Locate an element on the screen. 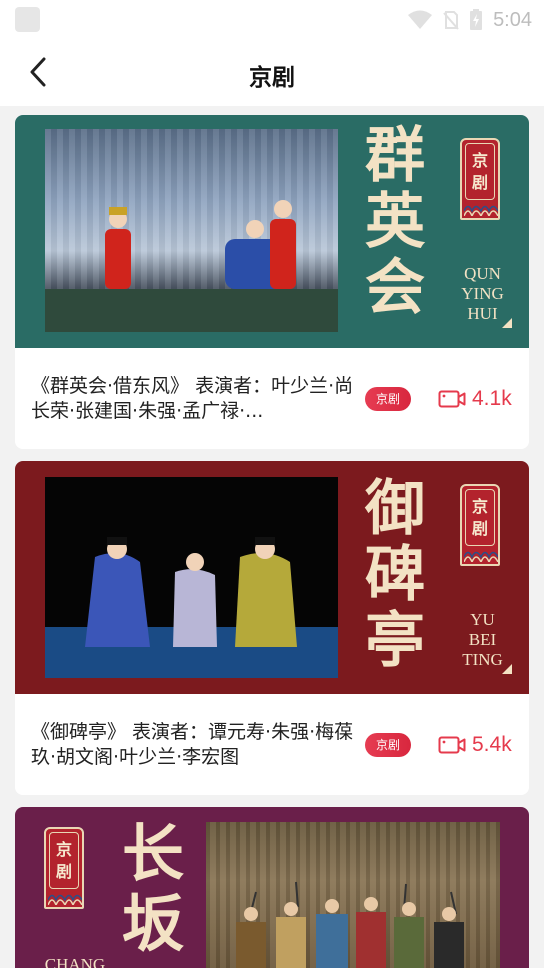 Image resolution: width=544 pixels, height=968 pixels. calligraphy-char: 群 is located at coordinates (395, 156).